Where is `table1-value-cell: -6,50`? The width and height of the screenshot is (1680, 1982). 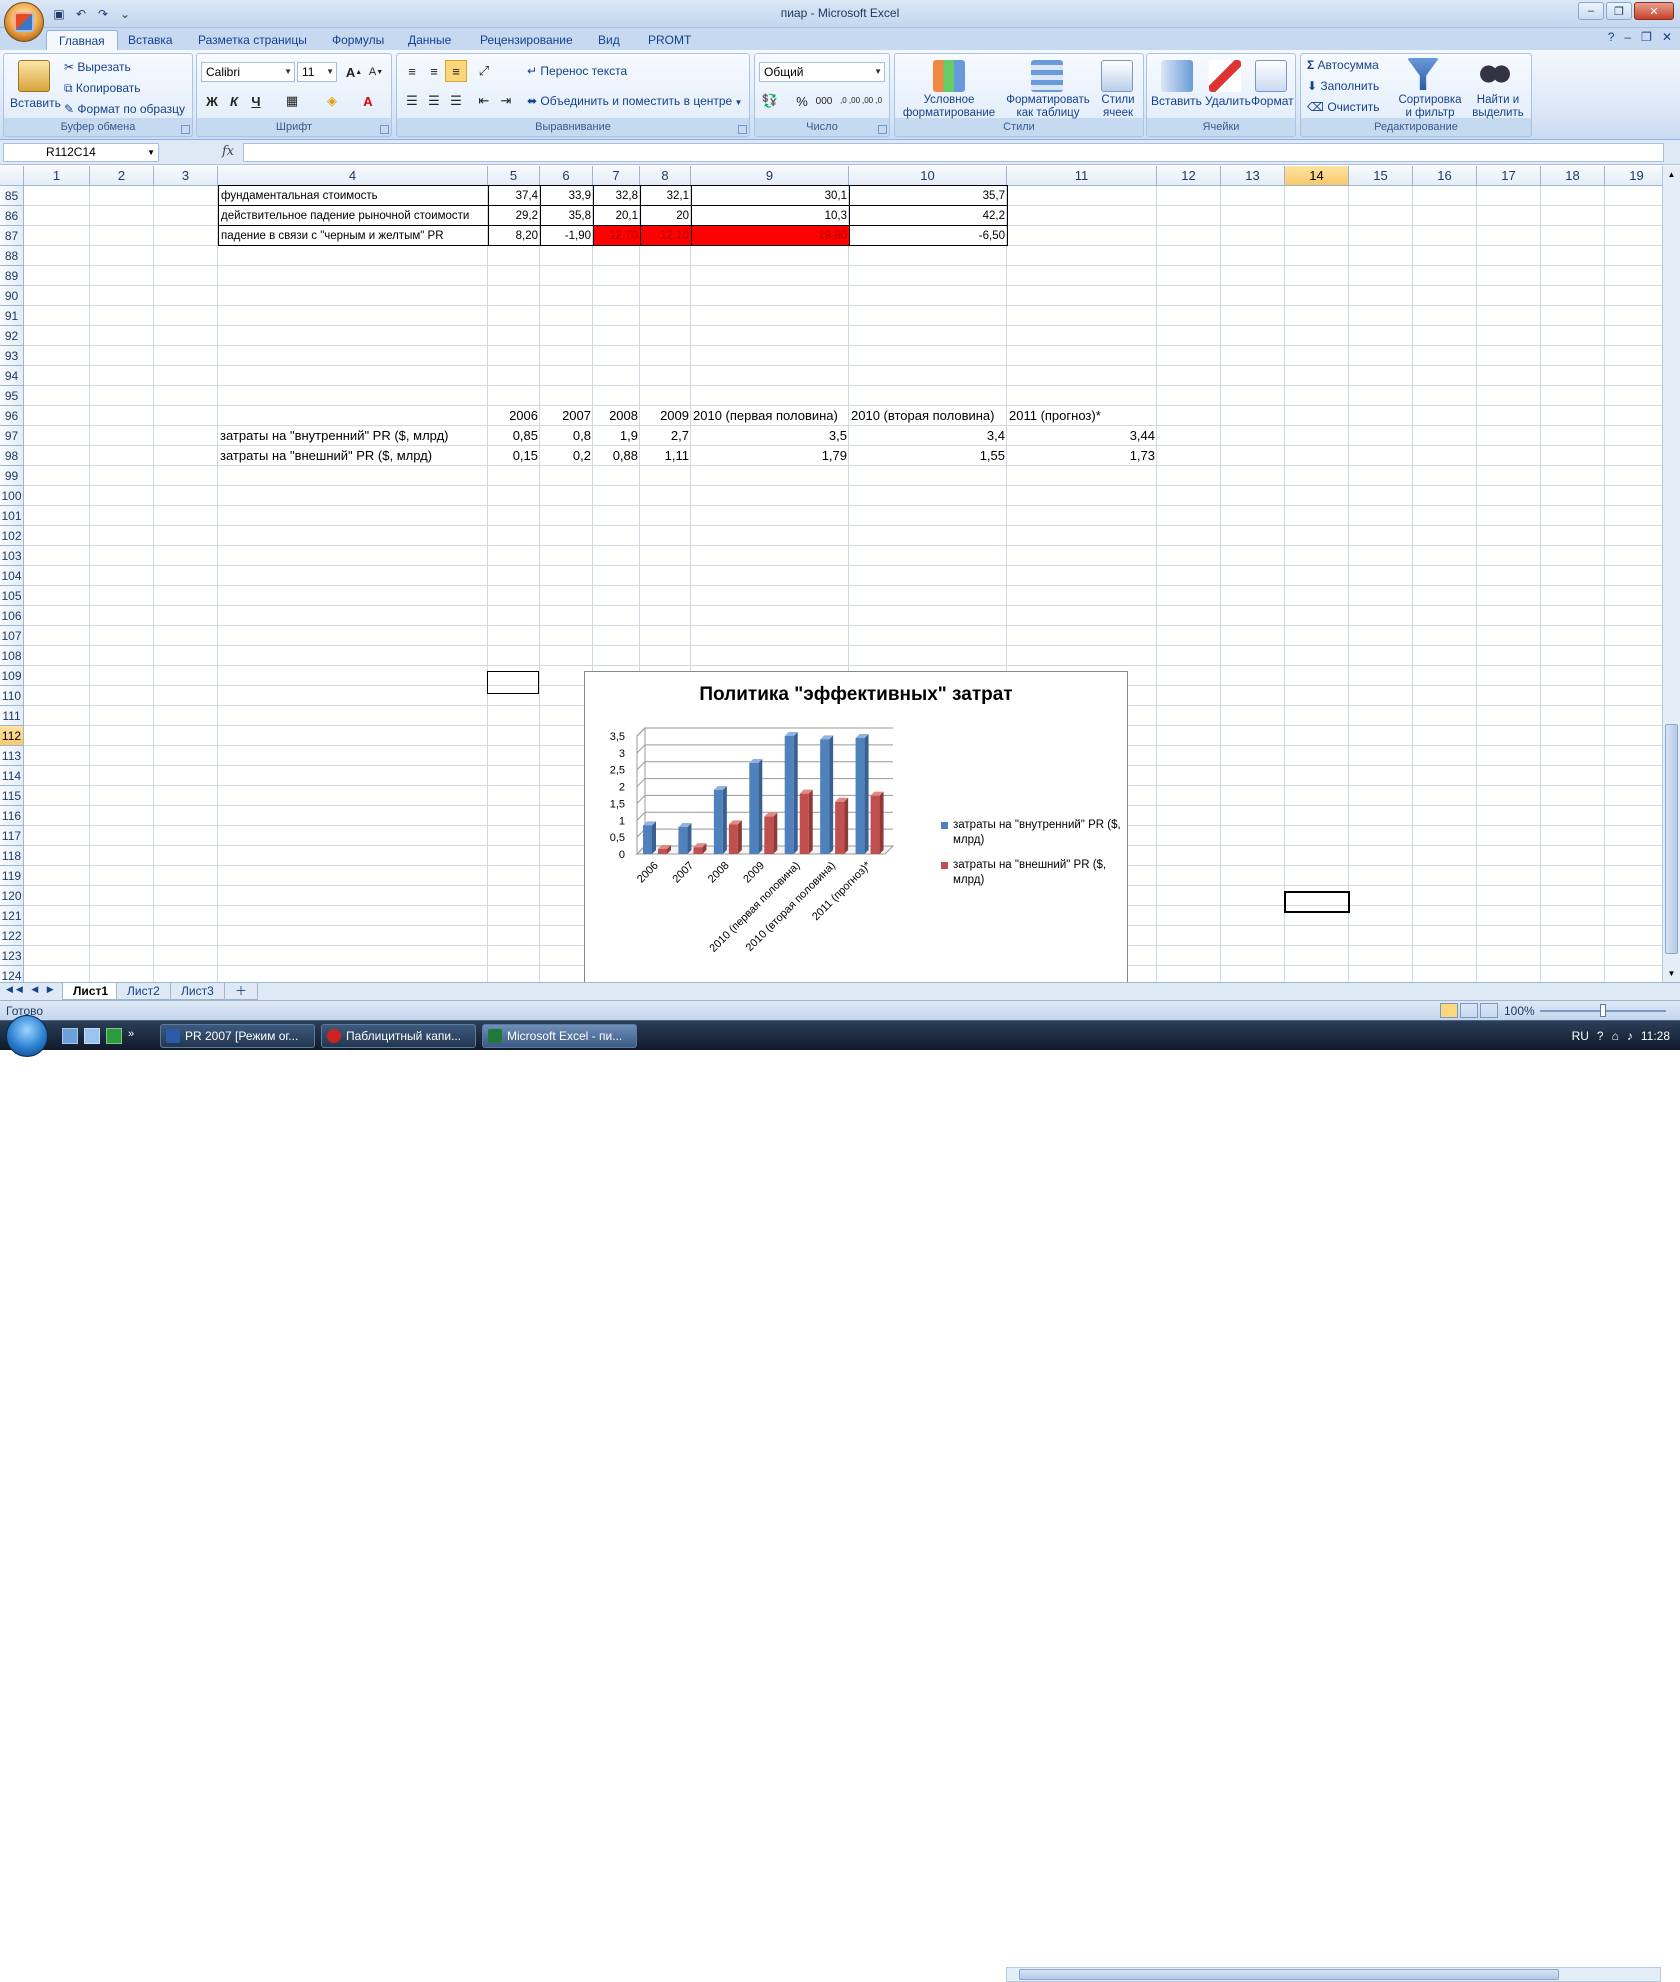 table1-value-cell: -6,50 is located at coordinates (928, 235).